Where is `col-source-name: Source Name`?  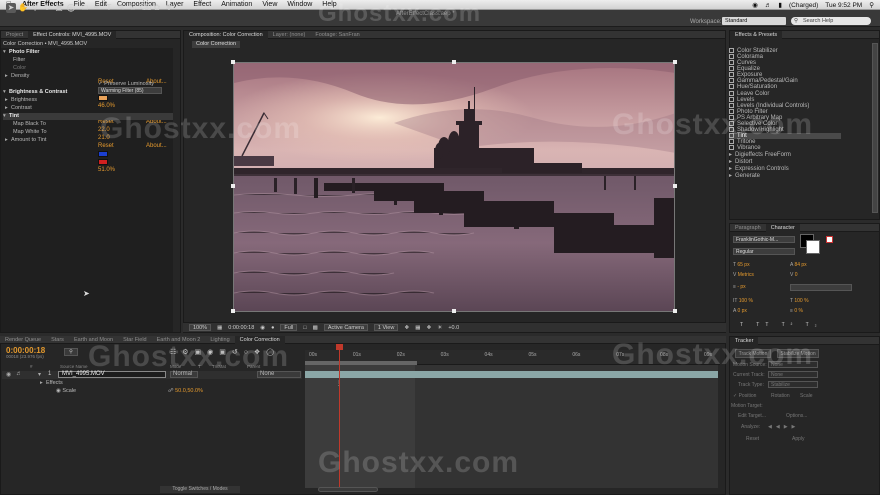 col-source-name: Source Name is located at coordinates (74, 366).